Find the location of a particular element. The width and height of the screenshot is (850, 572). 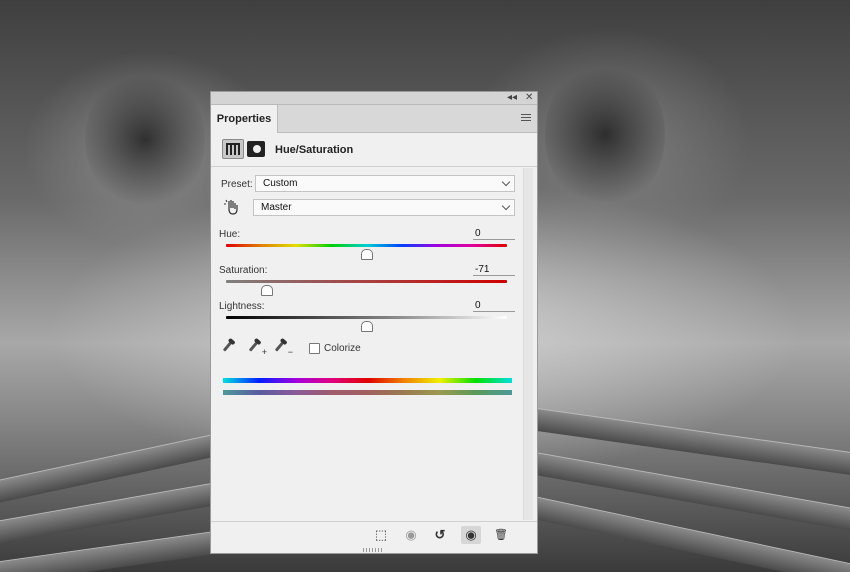

eyedropper-plus-icon: + is located at coordinates (257, 348).